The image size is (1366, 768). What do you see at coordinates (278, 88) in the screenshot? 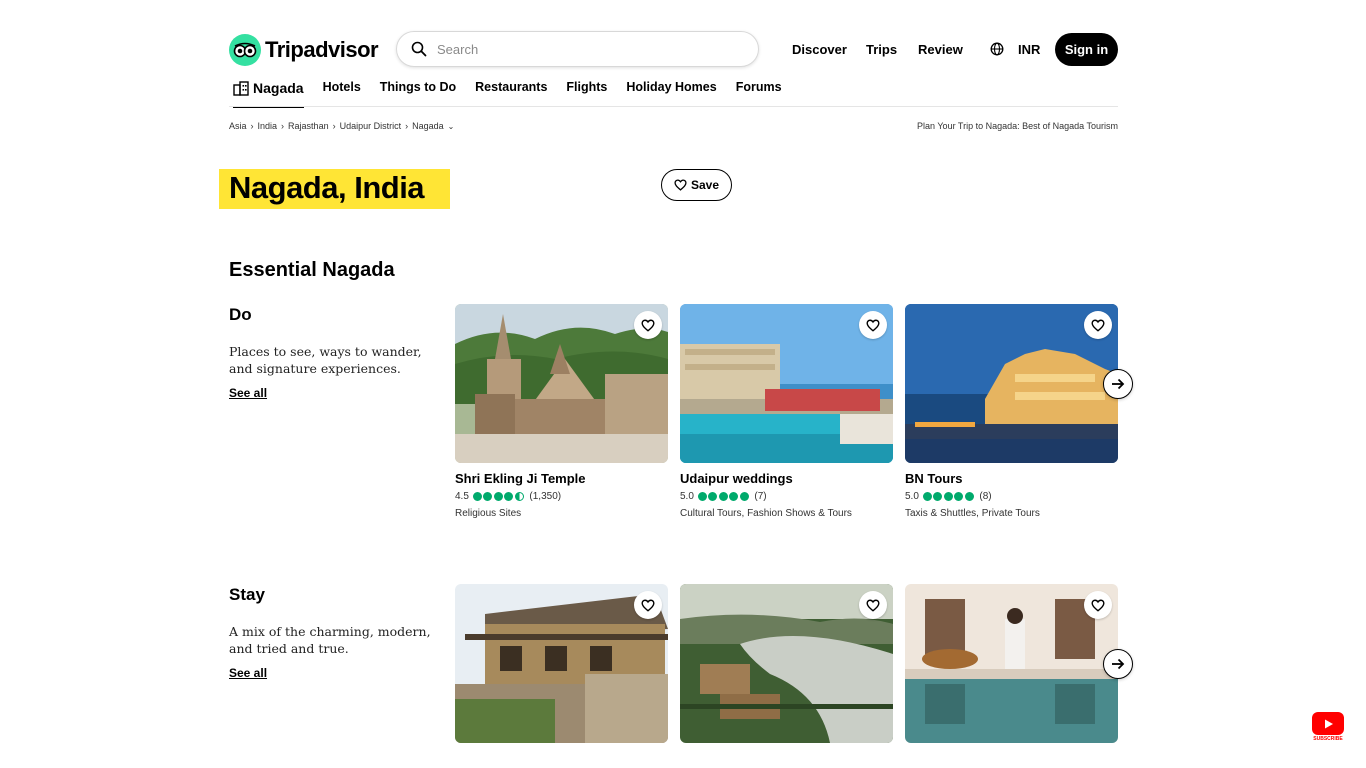
I see `tab-label: Nagada` at bounding box center [278, 88].